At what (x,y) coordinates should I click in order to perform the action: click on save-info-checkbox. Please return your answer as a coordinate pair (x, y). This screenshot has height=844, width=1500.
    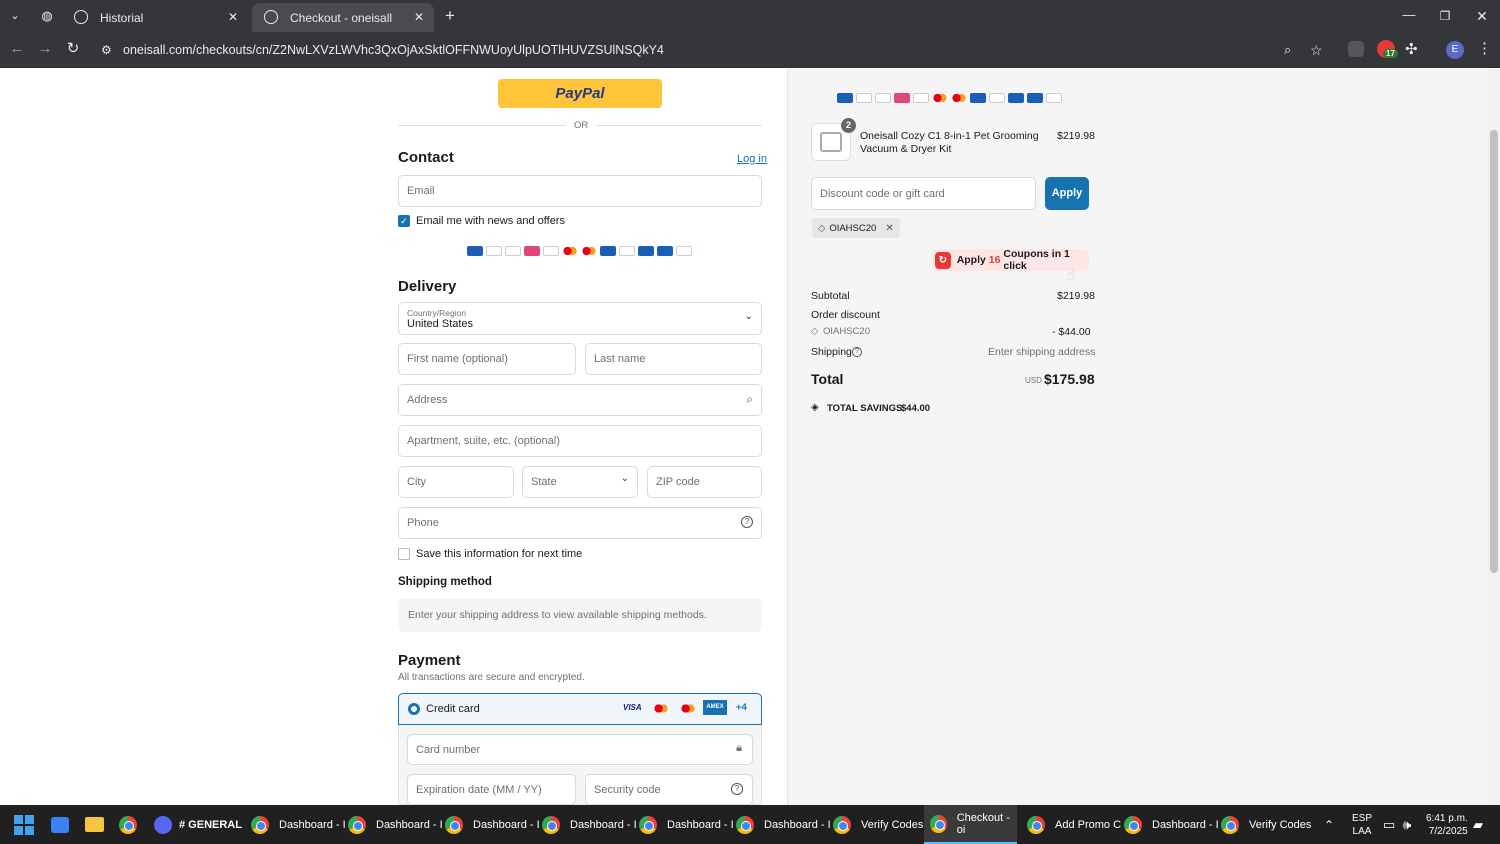
    Looking at the image, I should click on (404, 554).